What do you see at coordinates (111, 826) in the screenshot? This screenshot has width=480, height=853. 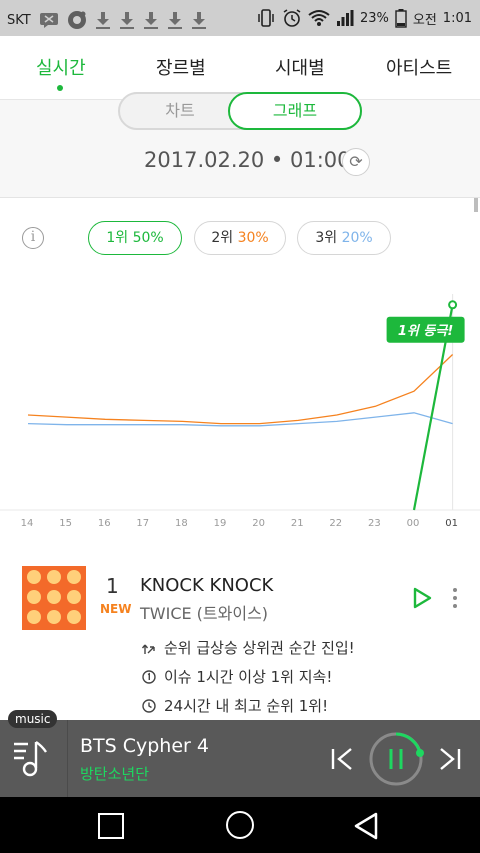 I see `recent-apps-icon` at bounding box center [111, 826].